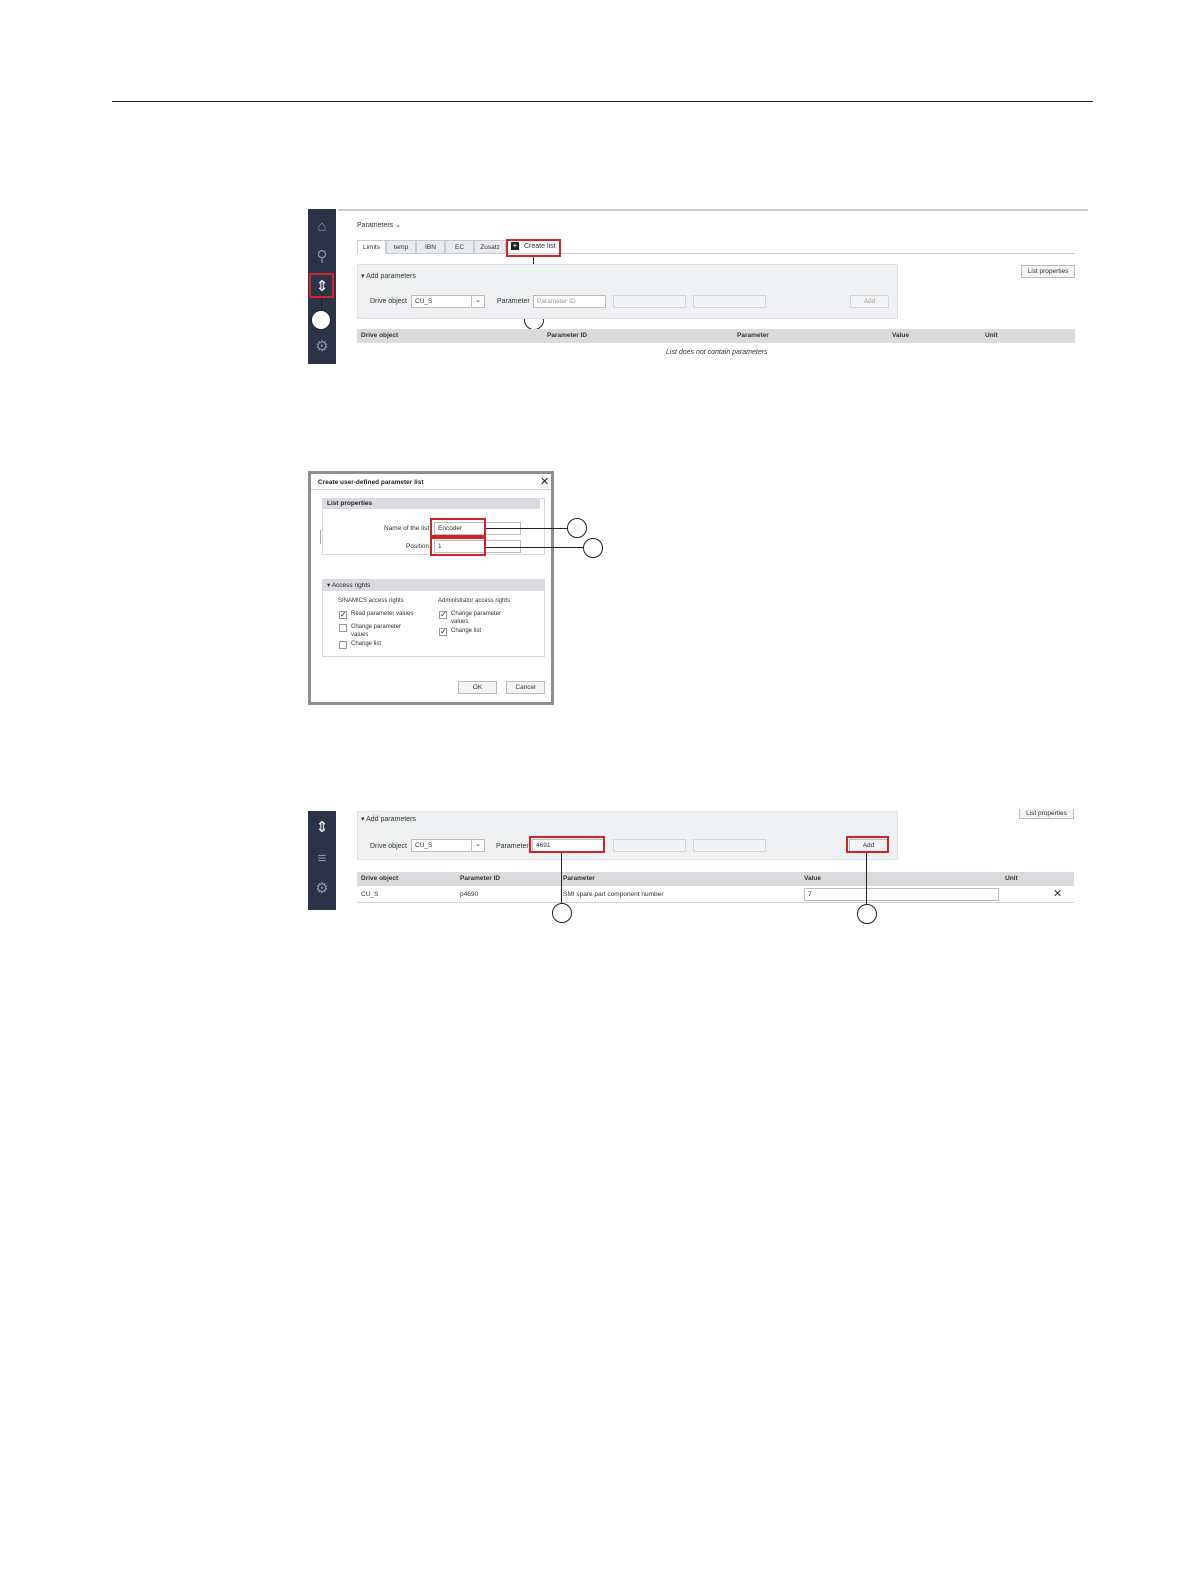 This screenshot has width=1191, height=1587. What do you see at coordinates (458, 527) in the screenshot?
I see `highlight-list-name` at bounding box center [458, 527].